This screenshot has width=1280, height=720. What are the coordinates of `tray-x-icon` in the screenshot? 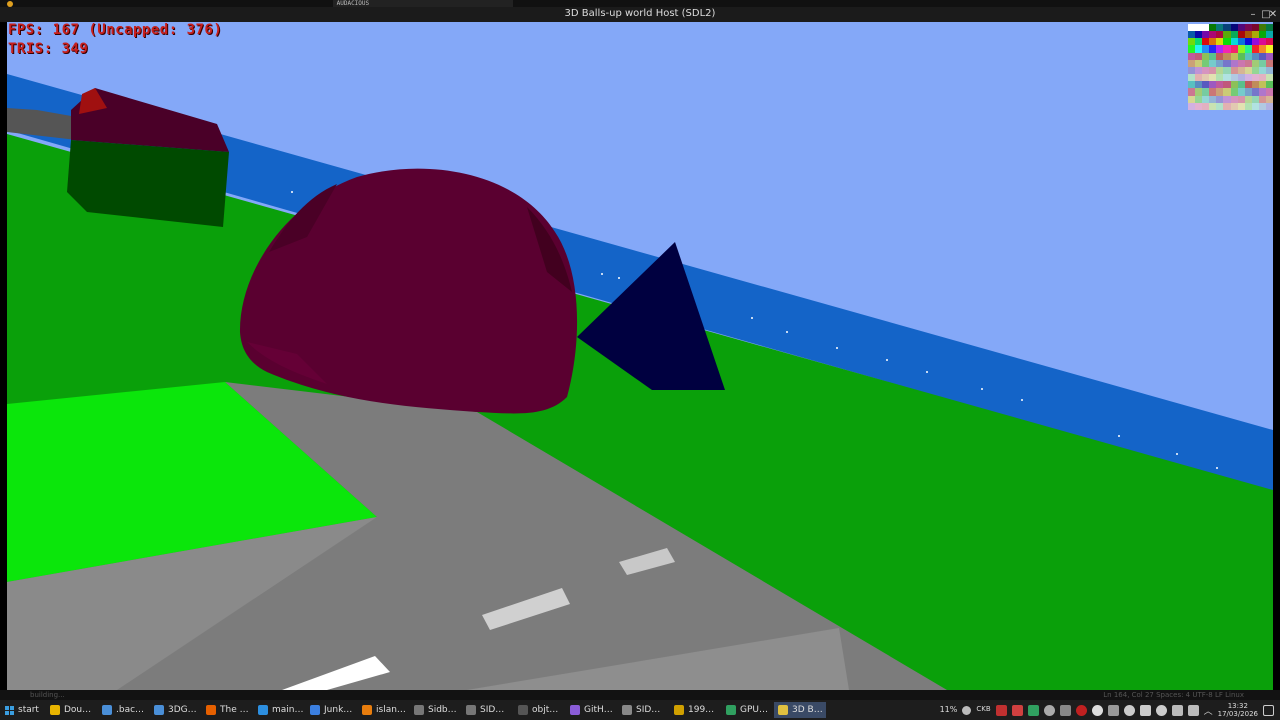 It's located at (1017, 710).